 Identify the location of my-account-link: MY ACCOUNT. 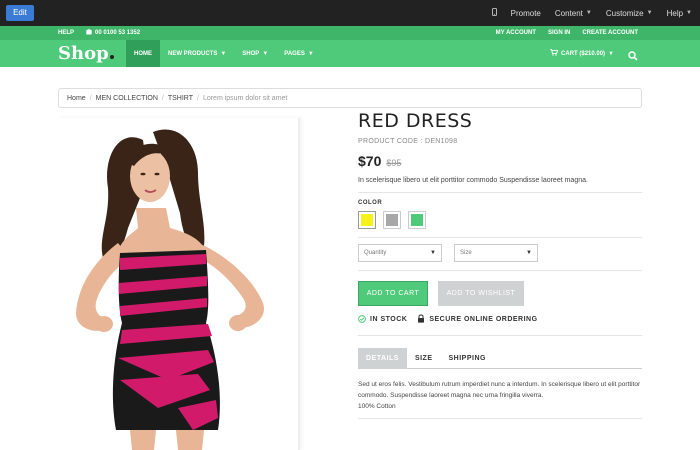
(516, 33).